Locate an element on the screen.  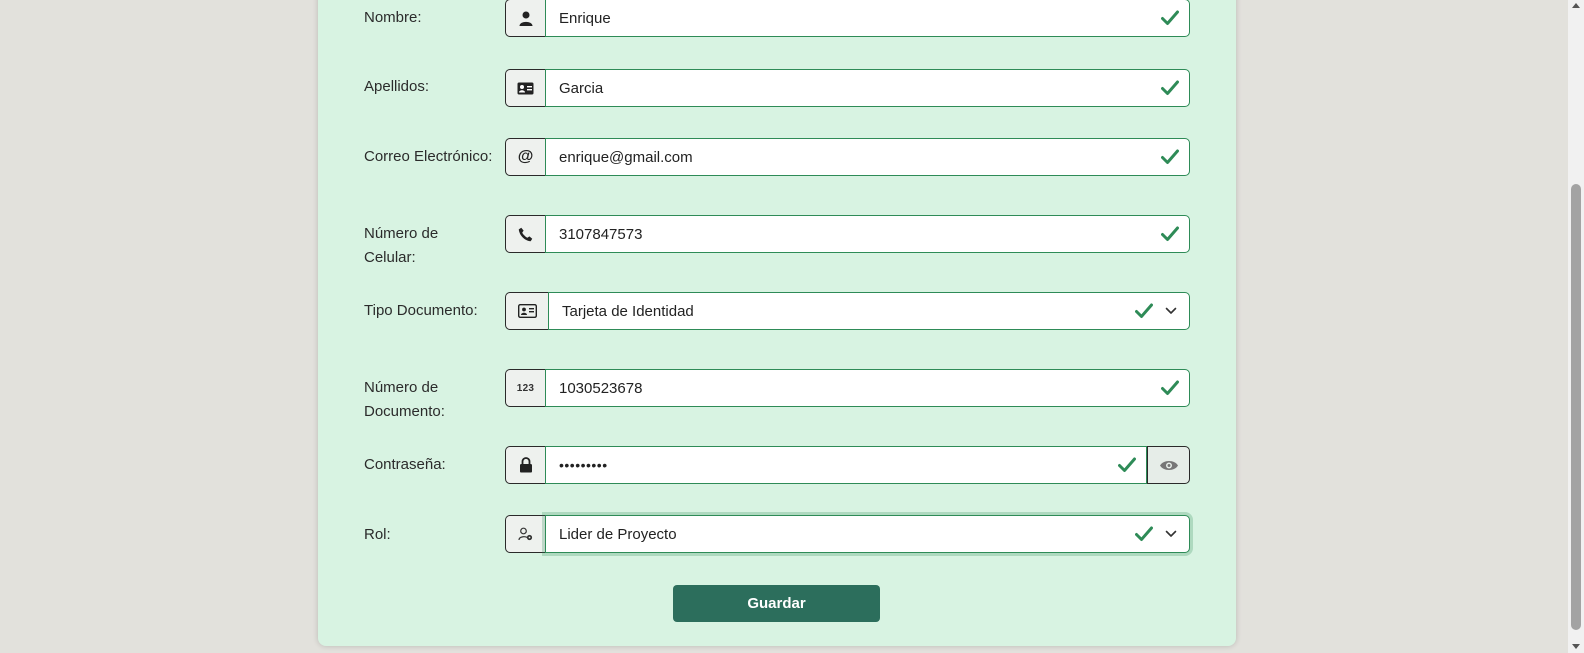
contrasena-value: ••••••••• is located at coordinates (583, 465).